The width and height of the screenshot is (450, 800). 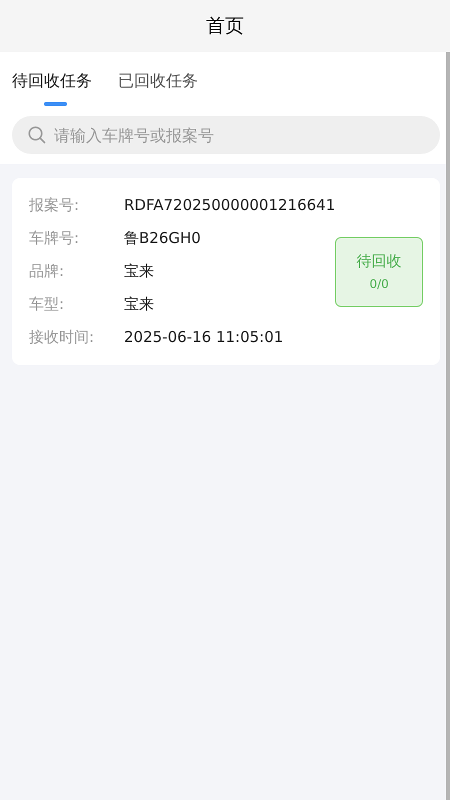 I want to click on tab: 待回收任务, so click(x=52, y=87).